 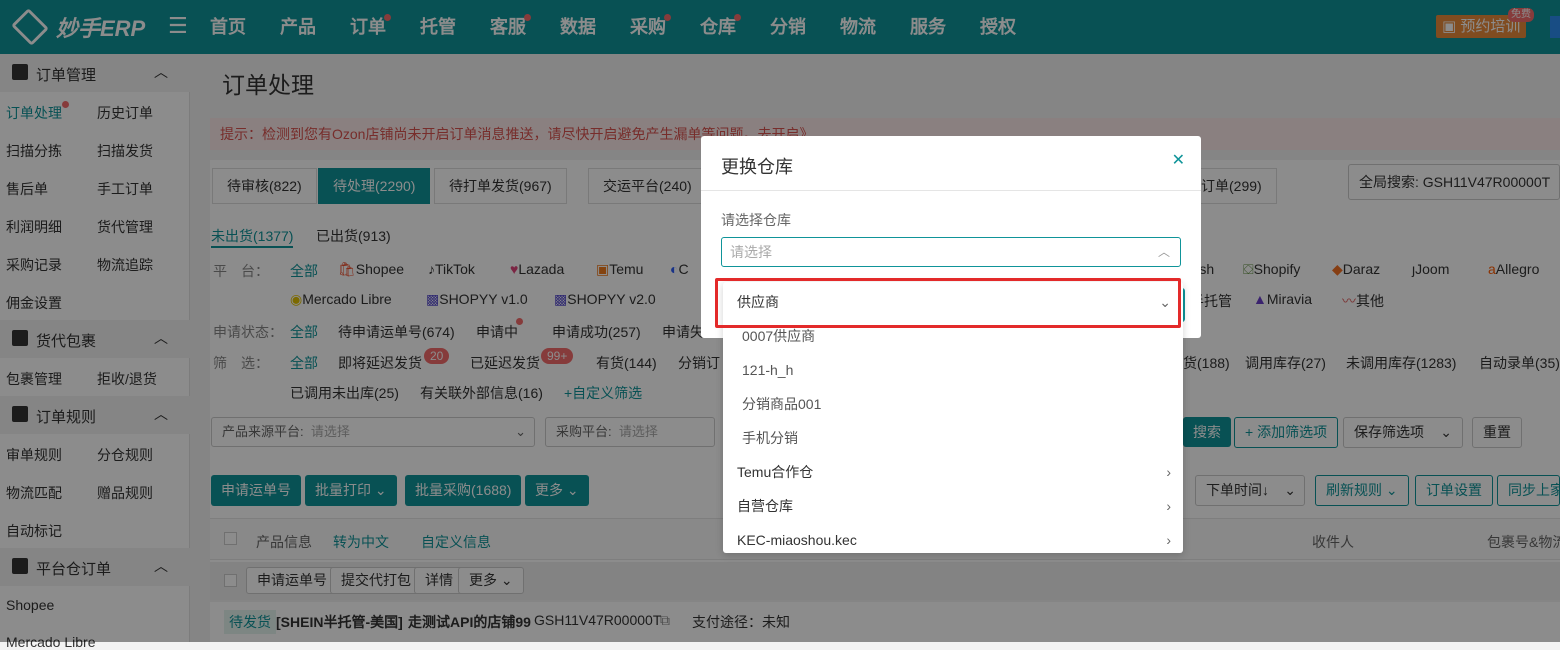 I want to click on option-label: 自营仓库, so click(x=765, y=506).